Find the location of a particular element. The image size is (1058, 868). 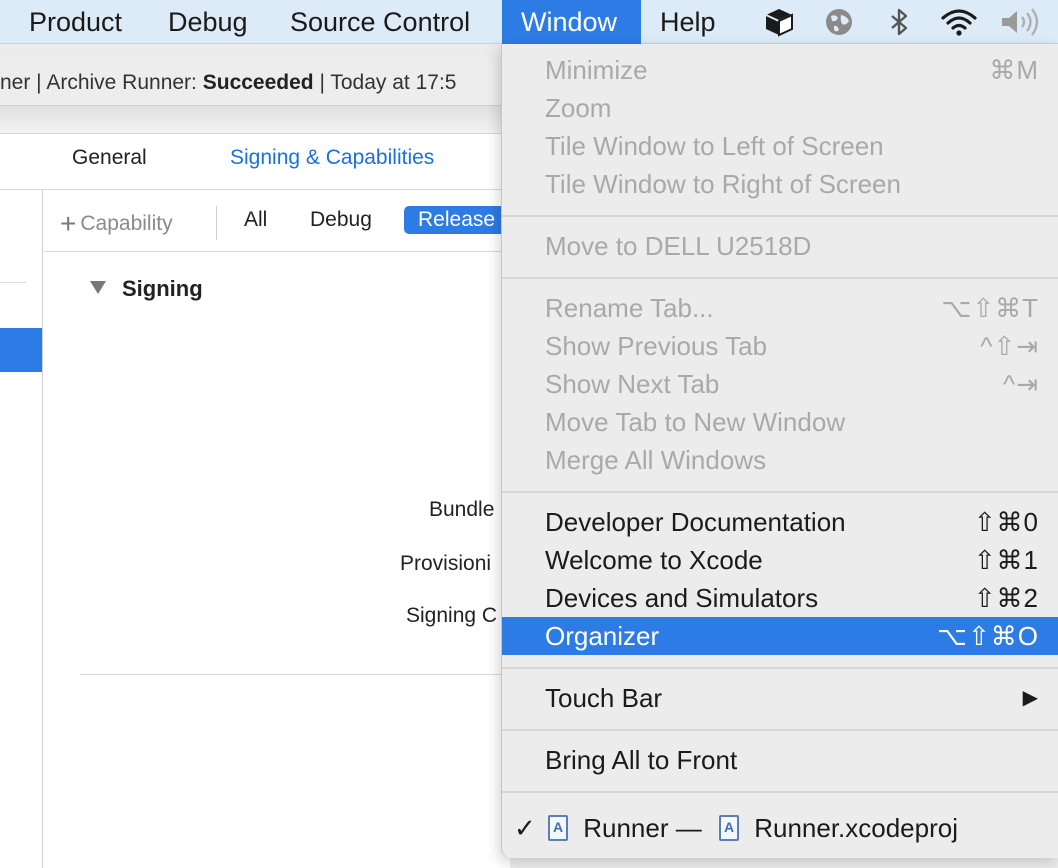

filter-separator is located at coordinates (216, 223).